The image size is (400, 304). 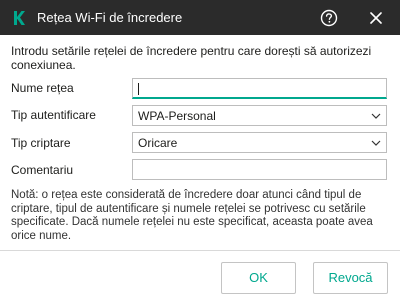 What do you see at coordinates (259, 169) in the screenshot?
I see `comment-input` at bounding box center [259, 169].